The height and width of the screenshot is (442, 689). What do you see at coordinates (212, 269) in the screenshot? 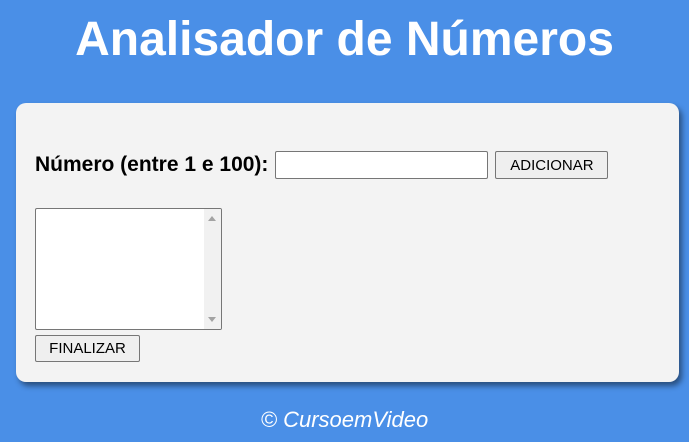
I see `list-scrollbar` at bounding box center [212, 269].